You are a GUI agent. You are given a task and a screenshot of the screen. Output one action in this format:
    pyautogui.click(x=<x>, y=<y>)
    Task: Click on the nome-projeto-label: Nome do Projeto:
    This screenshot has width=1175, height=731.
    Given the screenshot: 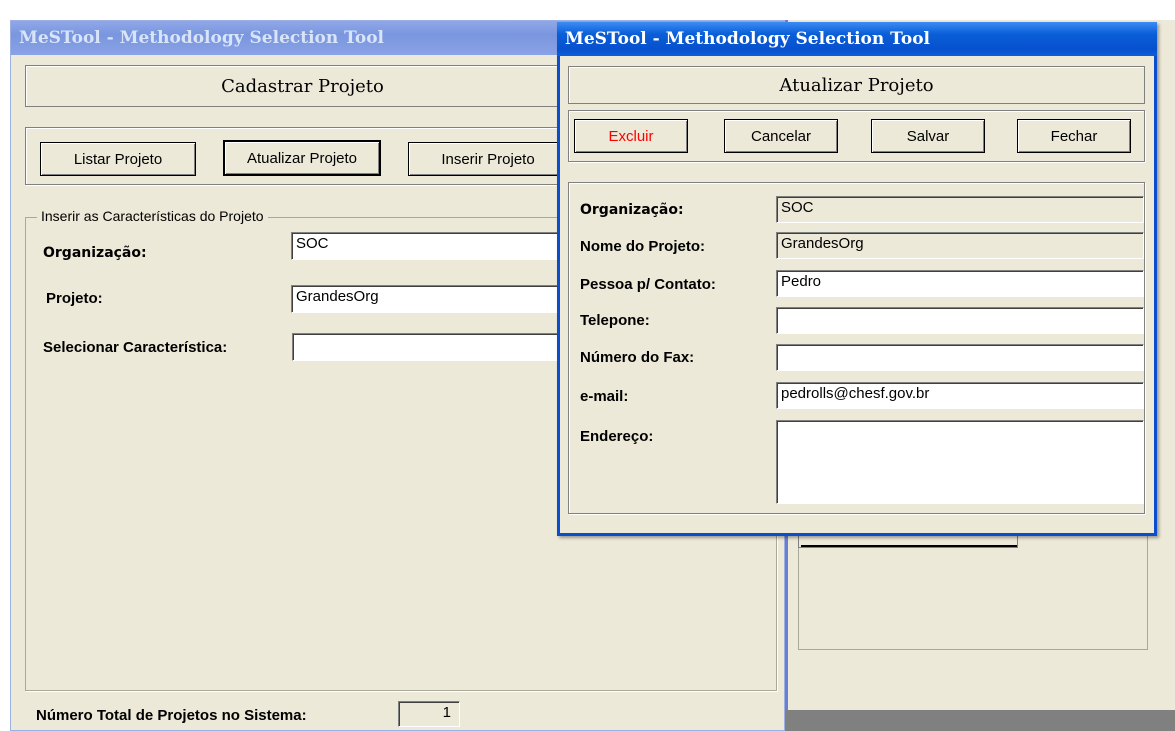 What is the action you would take?
    pyautogui.click(x=643, y=246)
    